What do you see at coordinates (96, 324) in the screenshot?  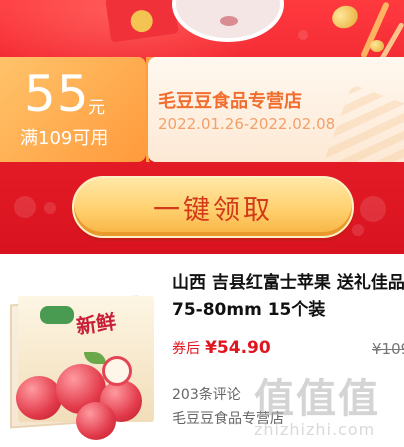 I see `box-caption: 新鲜` at bounding box center [96, 324].